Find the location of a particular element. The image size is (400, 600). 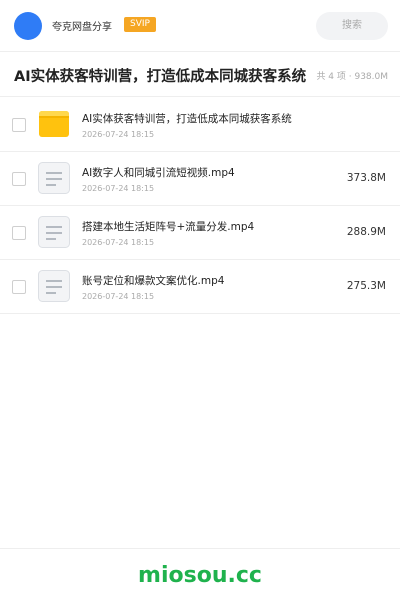

file-name: 搭建本地生活矩阵号+流量分发.mp4 is located at coordinates (168, 227).